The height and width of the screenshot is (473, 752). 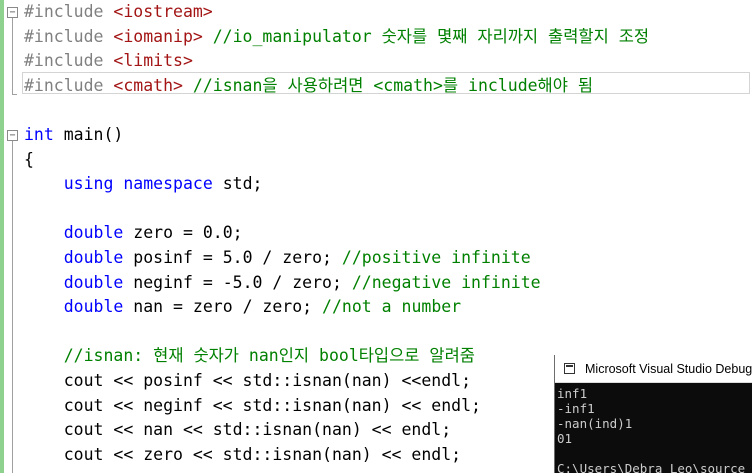 What do you see at coordinates (39, 134) in the screenshot?
I see `code-token: int` at bounding box center [39, 134].